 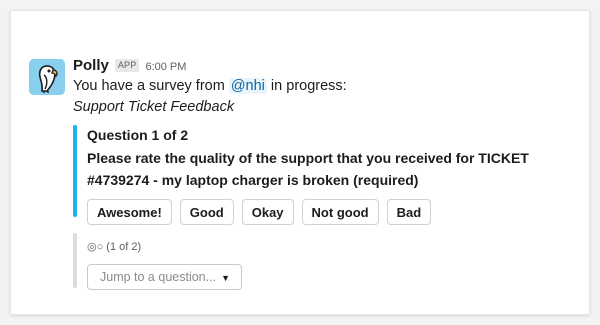 What do you see at coordinates (154, 107) in the screenshot?
I see `survey-name: Support Ticket Feedback` at bounding box center [154, 107].